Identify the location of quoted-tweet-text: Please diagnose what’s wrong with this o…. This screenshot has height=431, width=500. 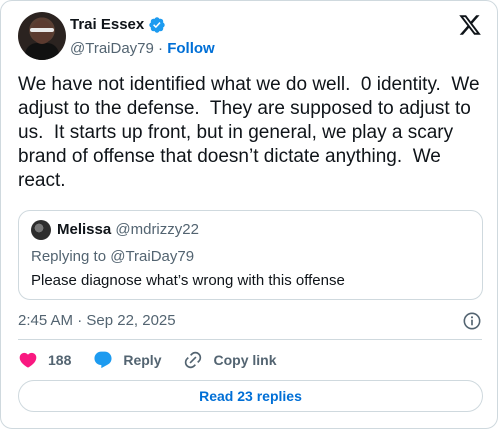
(188, 280).